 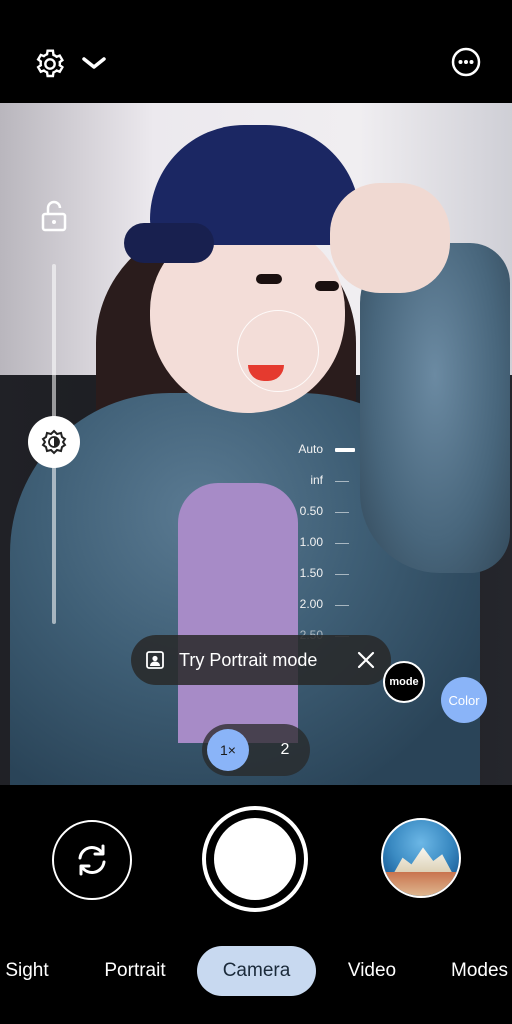 What do you see at coordinates (256, 750) in the screenshot?
I see `zoom-selector: 1× 2` at bounding box center [256, 750].